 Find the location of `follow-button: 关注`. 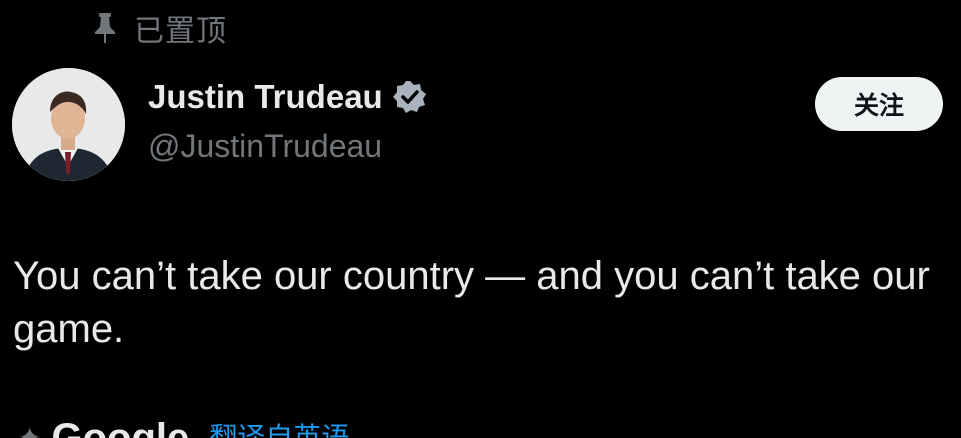

follow-button: 关注 is located at coordinates (879, 104).